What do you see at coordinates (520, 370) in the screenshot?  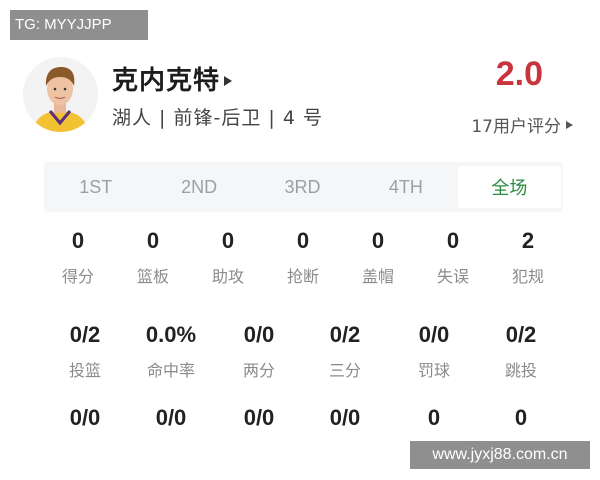 I see `stat-label: 跳投` at bounding box center [520, 370].